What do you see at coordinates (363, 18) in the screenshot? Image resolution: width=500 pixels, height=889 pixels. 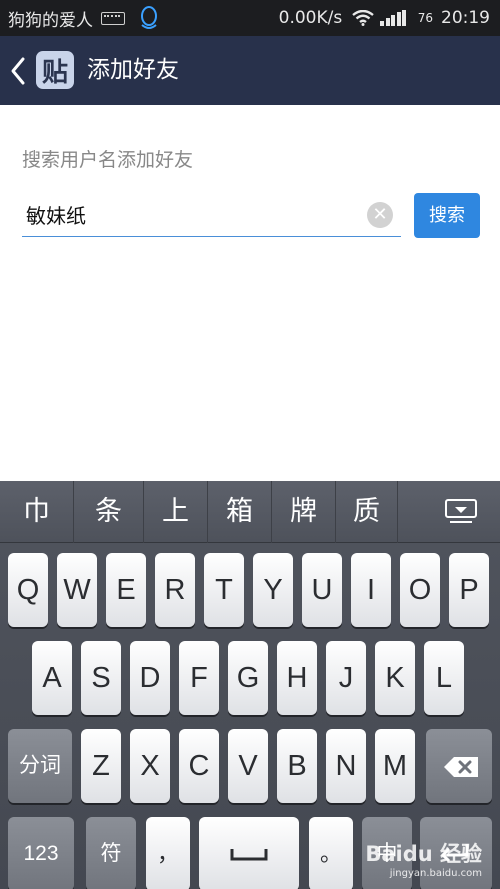 I see `wifi-icon` at bounding box center [363, 18].